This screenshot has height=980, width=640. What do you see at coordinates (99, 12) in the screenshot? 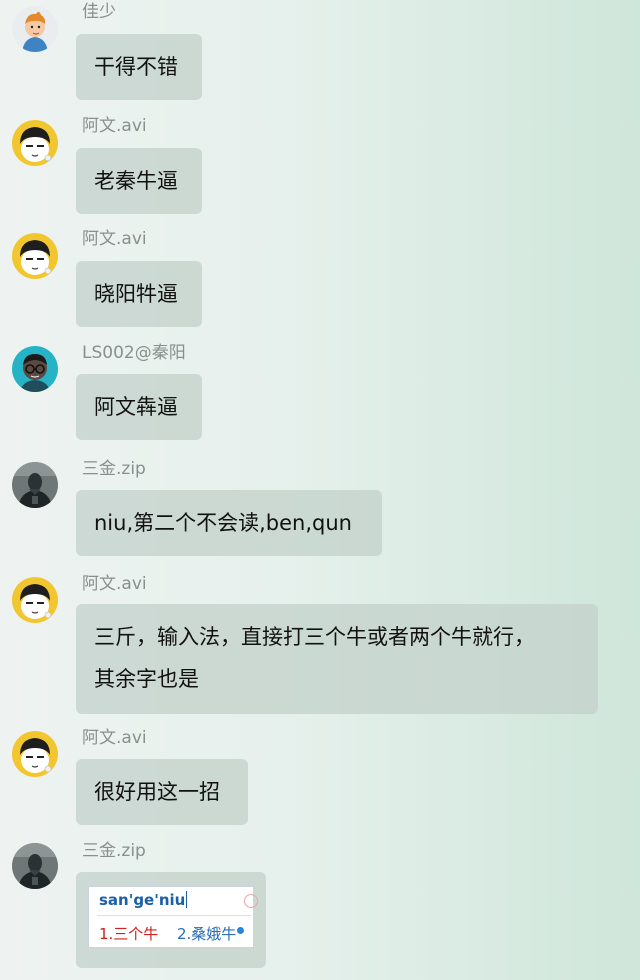
I see `sender-name: 佳少` at bounding box center [99, 12].